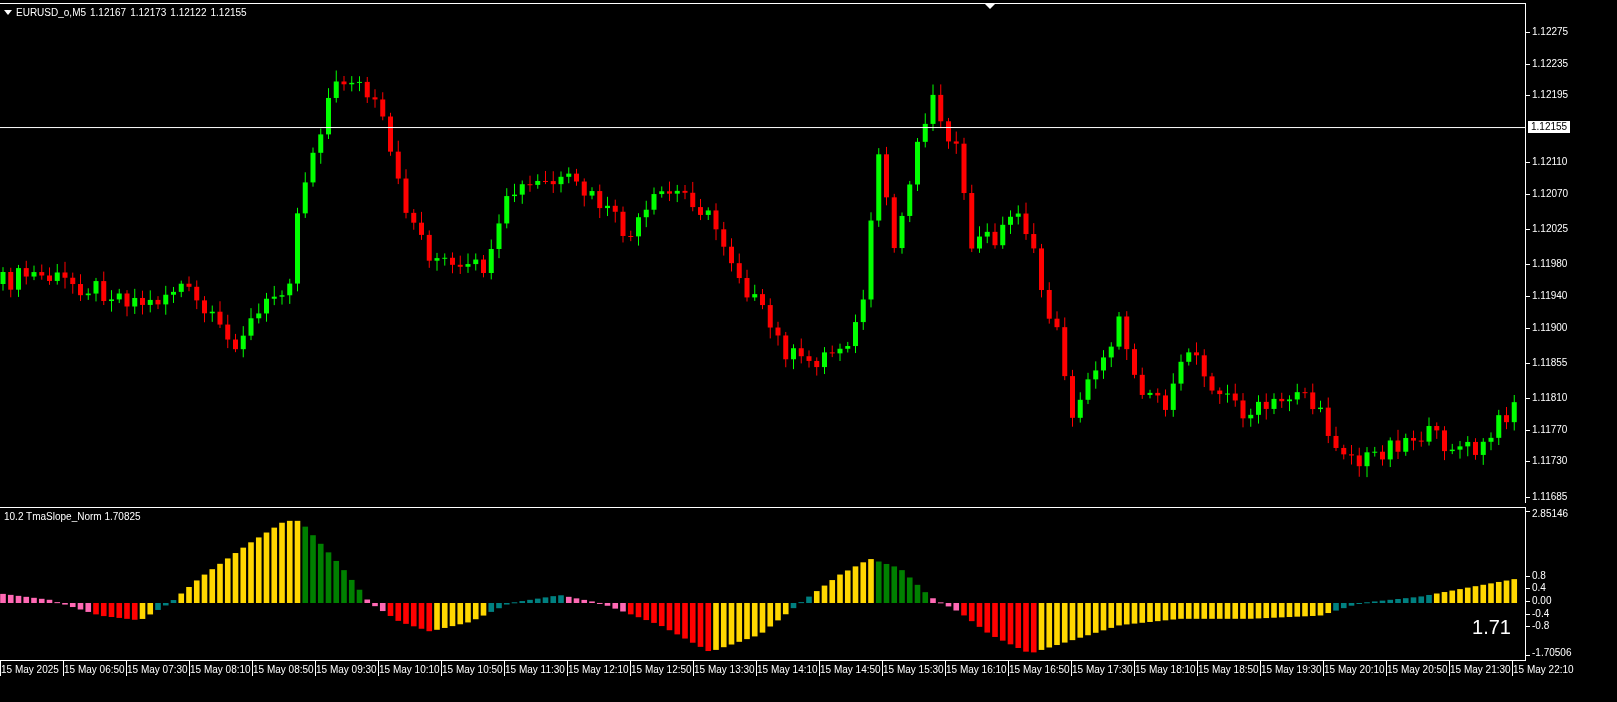 Image resolution: width=1617 pixels, height=702 pixels. I want to click on quote-value: 1.12122, so click(188, 12).